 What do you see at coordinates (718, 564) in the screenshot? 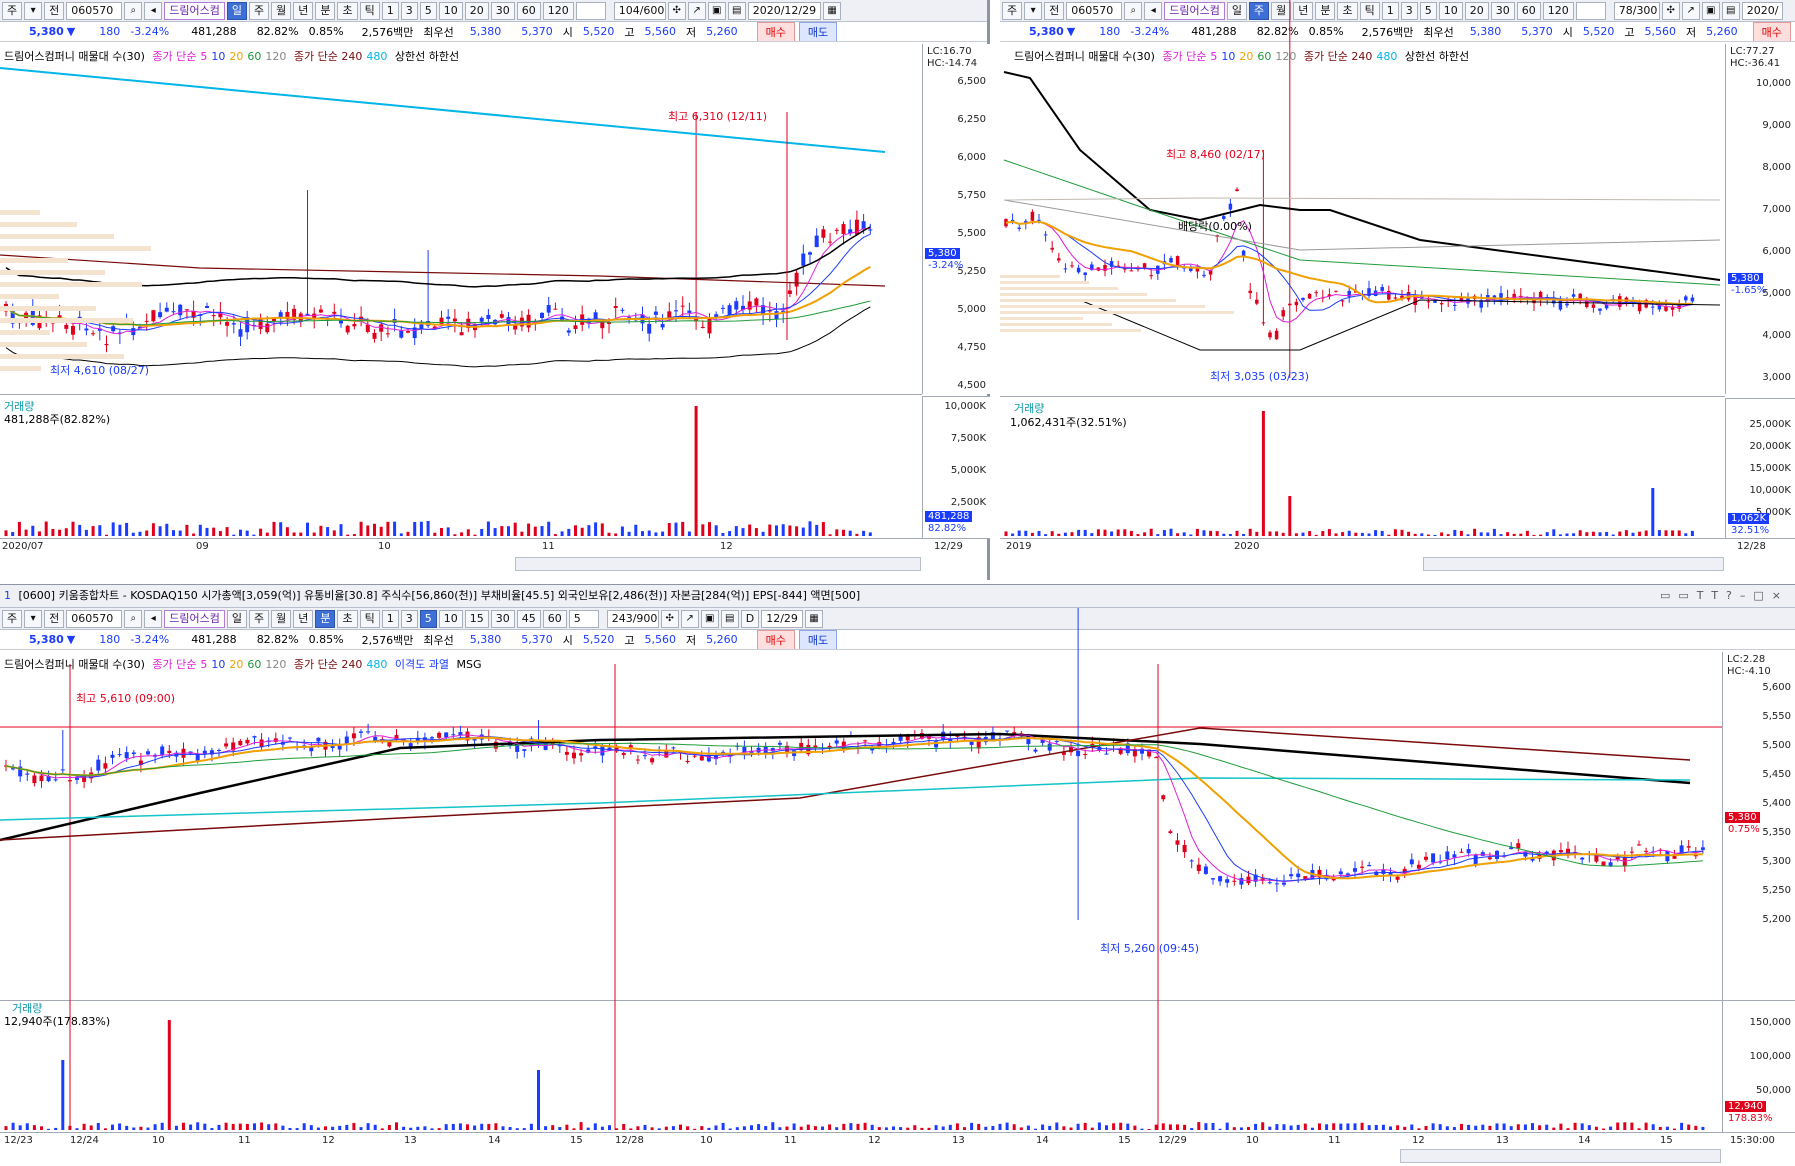
I see `daily-scrollbar` at bounding box center [718, 564].